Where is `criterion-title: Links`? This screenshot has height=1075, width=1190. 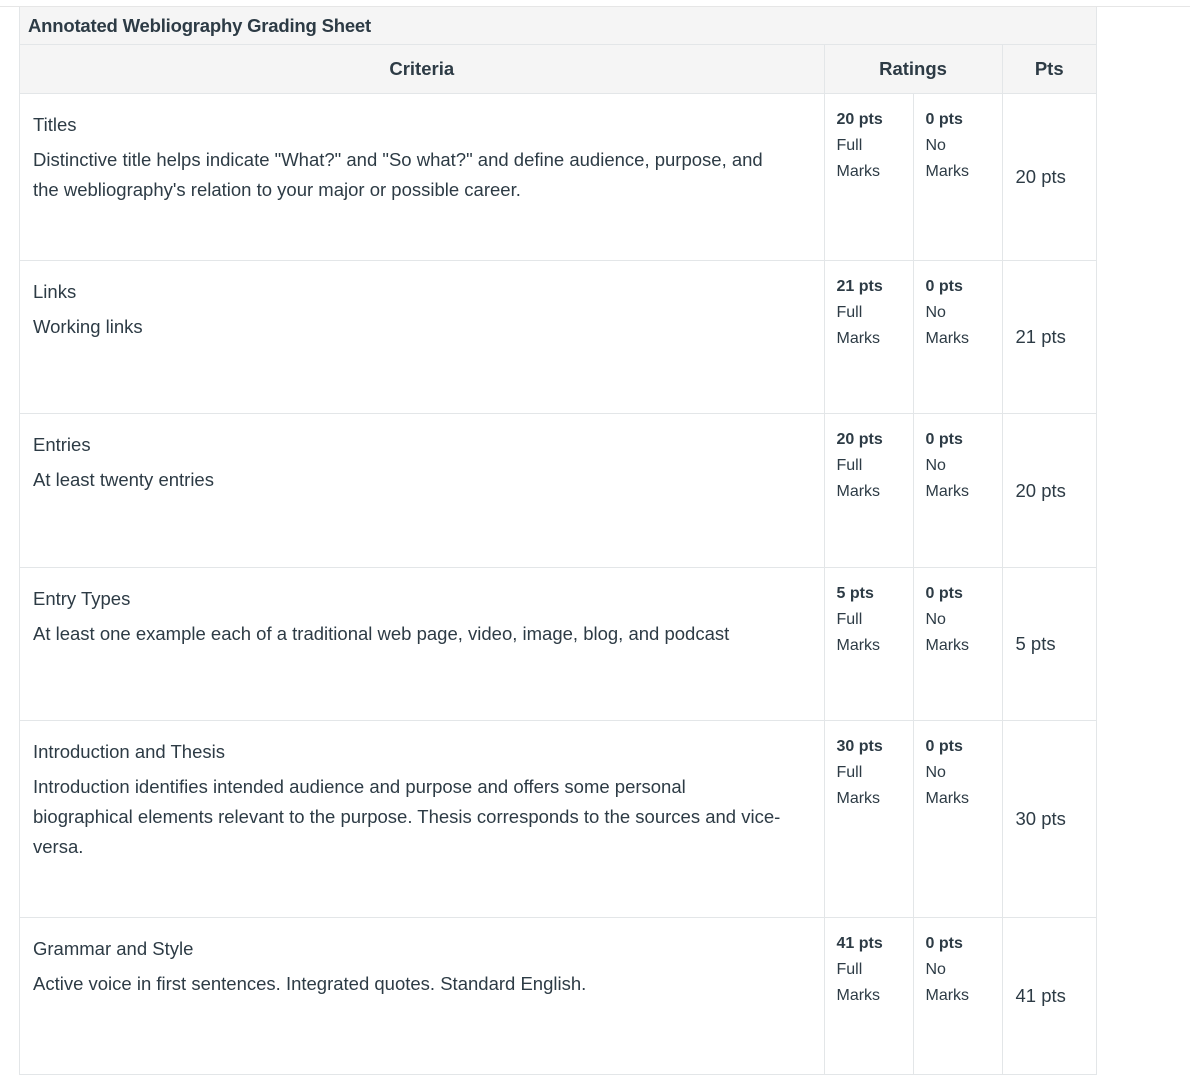 criterion-title: Links is located at coordinates (55, 291).